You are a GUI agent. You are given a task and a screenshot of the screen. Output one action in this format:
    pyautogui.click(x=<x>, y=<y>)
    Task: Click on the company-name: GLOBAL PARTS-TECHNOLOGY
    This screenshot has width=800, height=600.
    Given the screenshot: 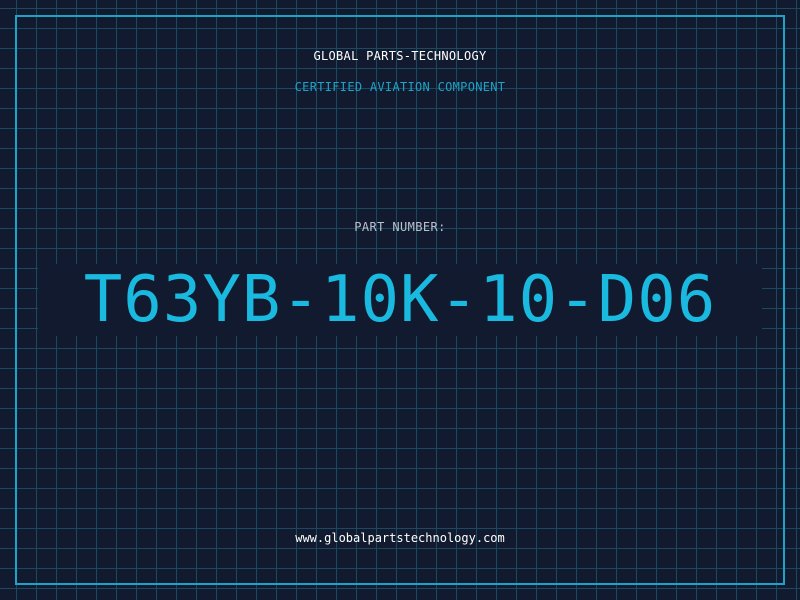 What is the action you would take?
    pyautogui.click(x=400, y=56)
    